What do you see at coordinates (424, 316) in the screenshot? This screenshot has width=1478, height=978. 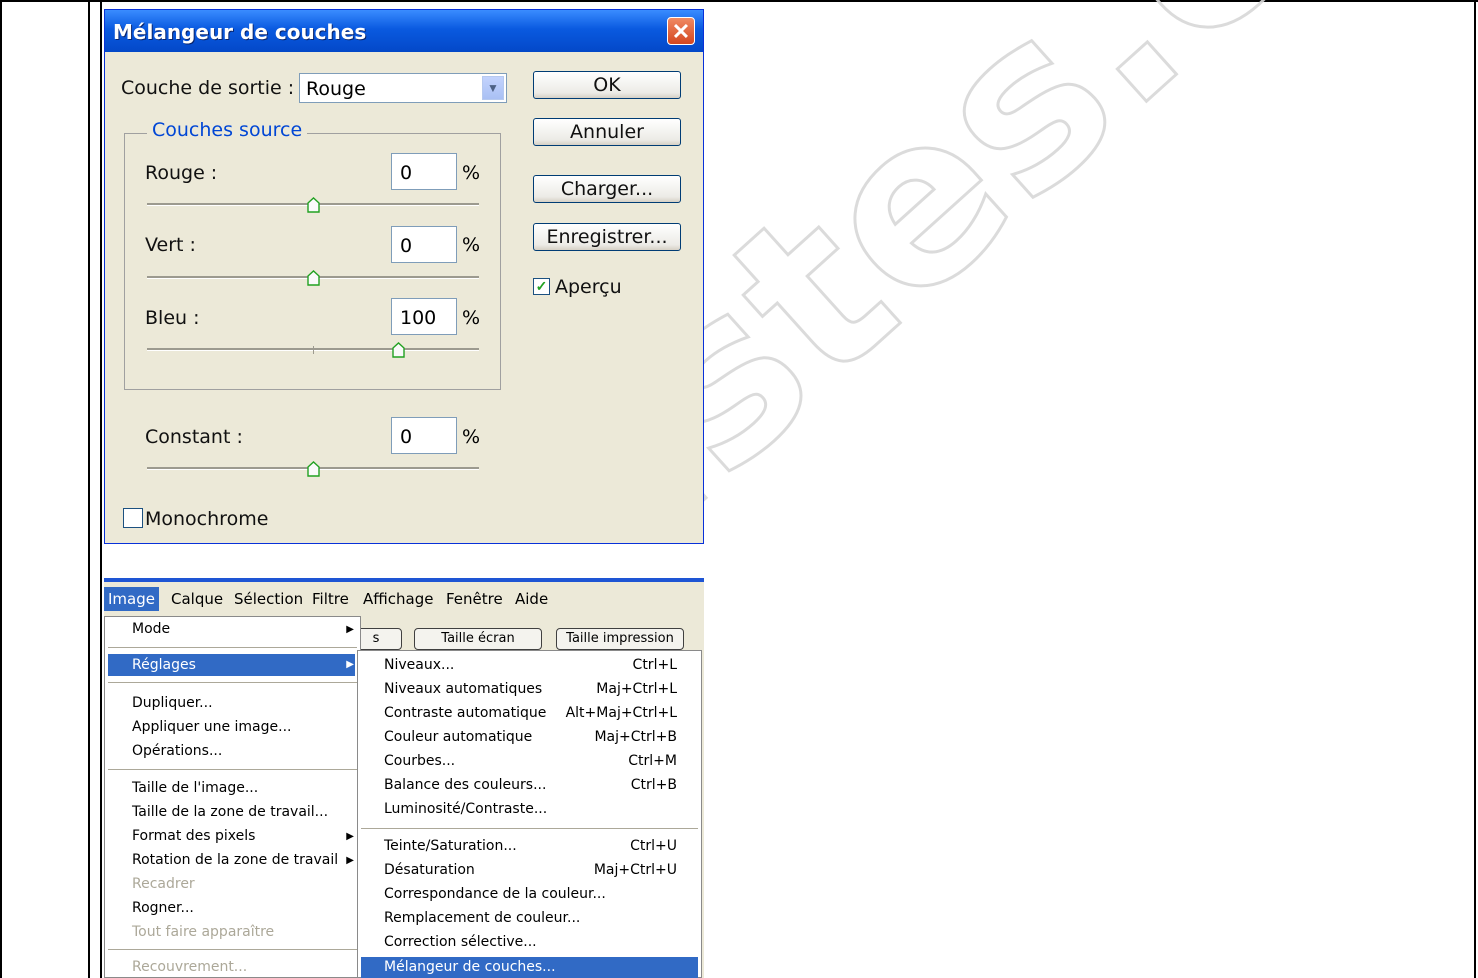 I see `blue-channel-input: 100` at bounding box center [424, 316].